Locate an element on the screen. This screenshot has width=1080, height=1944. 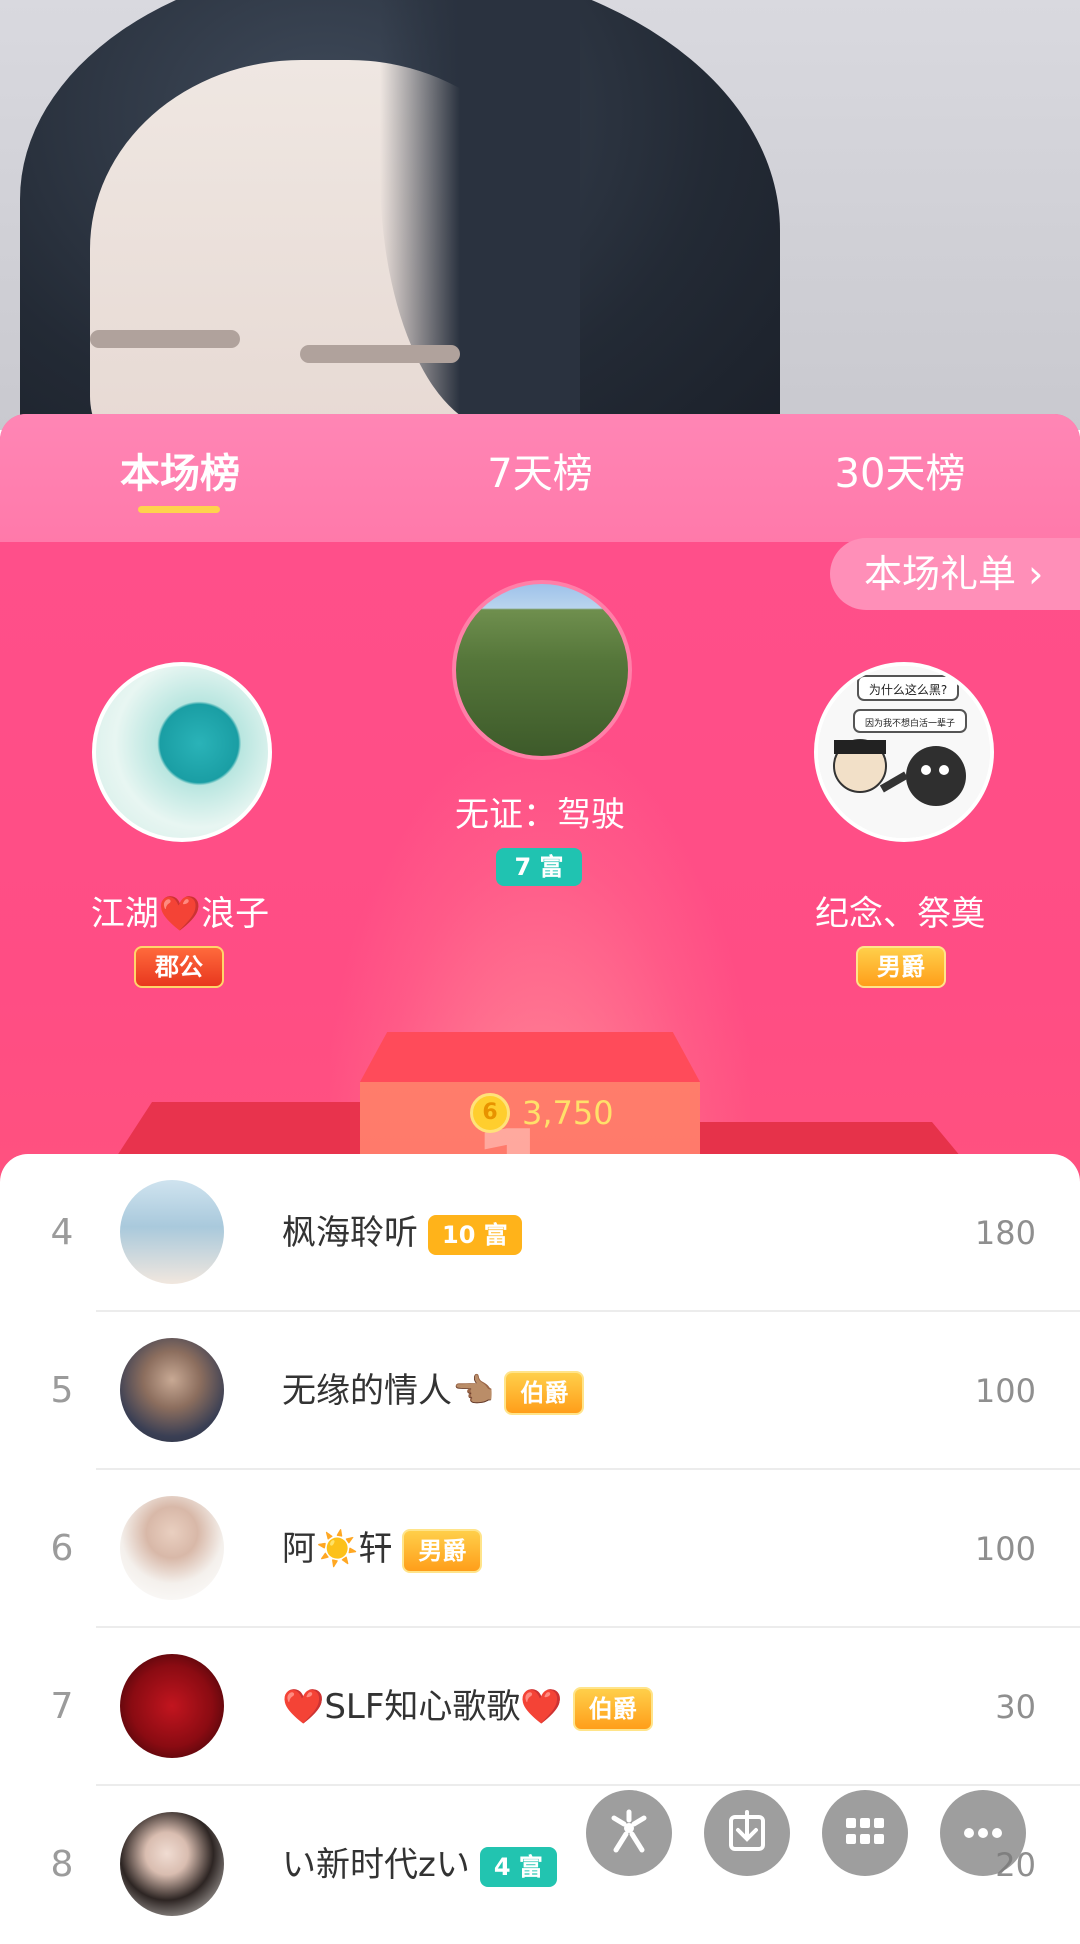
list-item: 8 い新时代zい 4 富 20 is located at coordinates (540, 1865).